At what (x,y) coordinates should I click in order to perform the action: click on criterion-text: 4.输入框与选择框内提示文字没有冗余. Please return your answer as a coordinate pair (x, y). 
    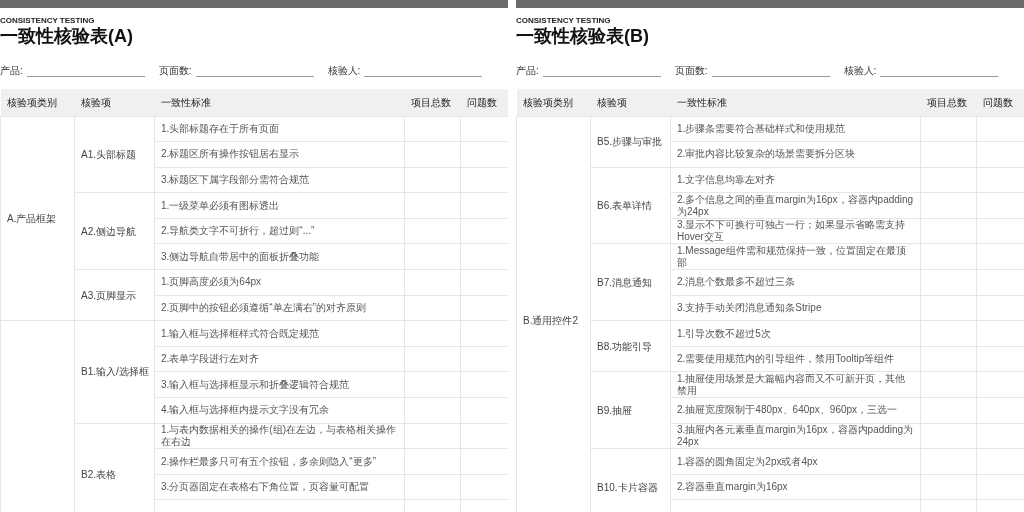
    Looking at the image, I should click on (245, 410).